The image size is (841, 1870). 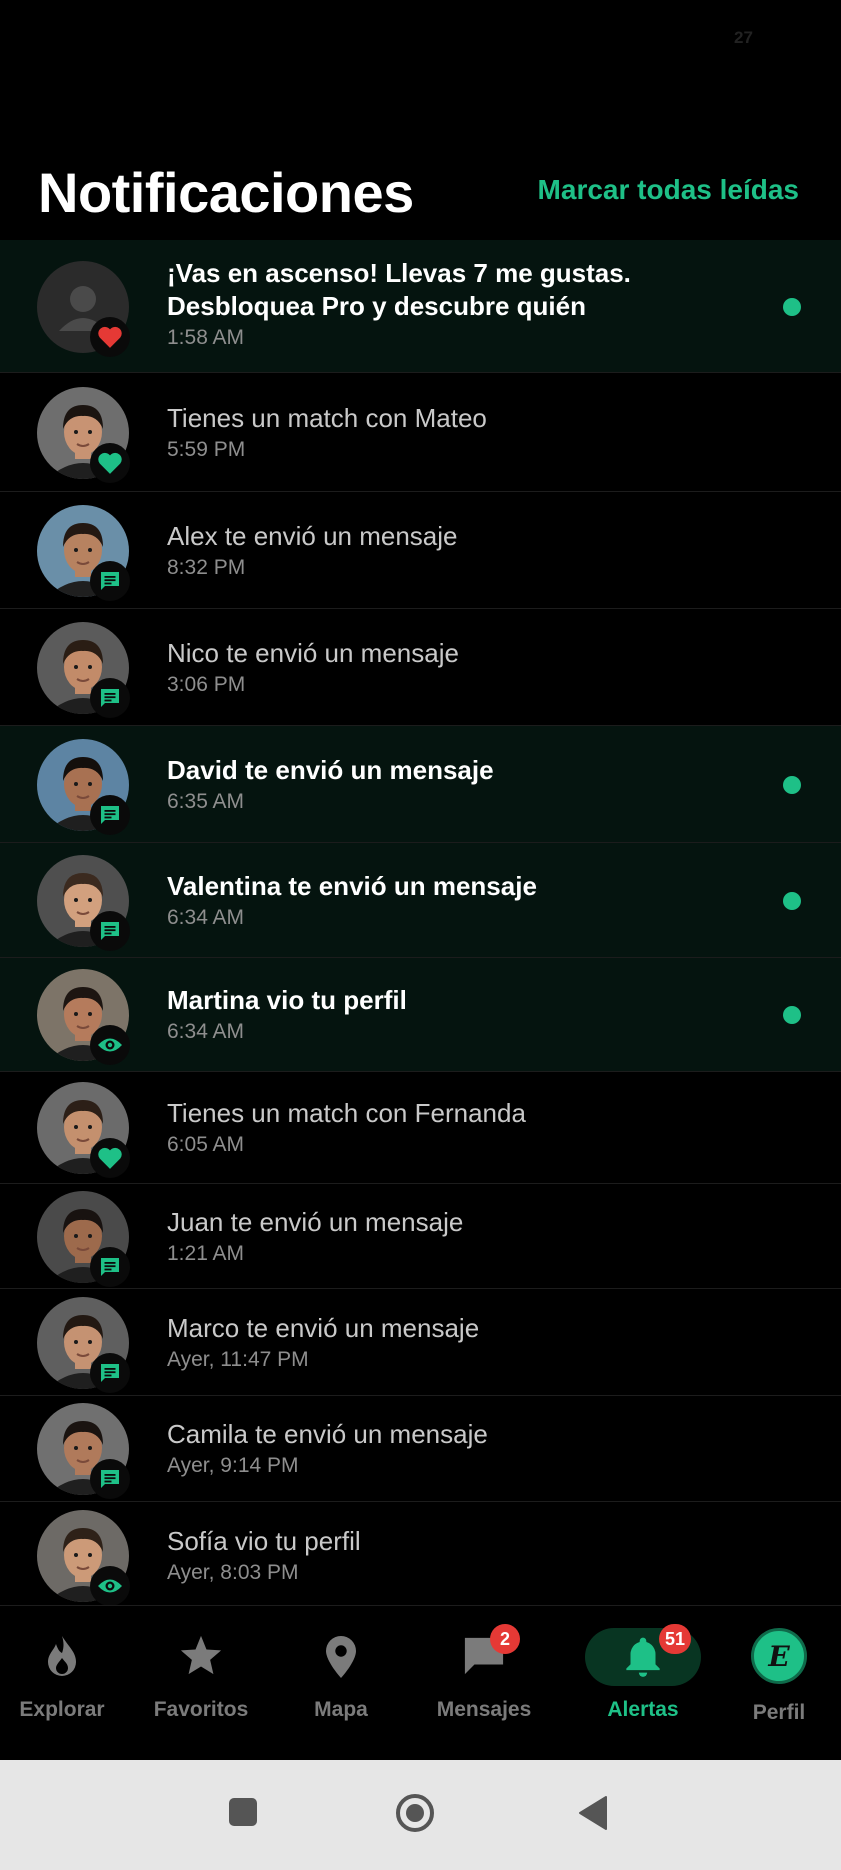 I want to click on nav-label: Perfil, so click(x=779, y=1712).